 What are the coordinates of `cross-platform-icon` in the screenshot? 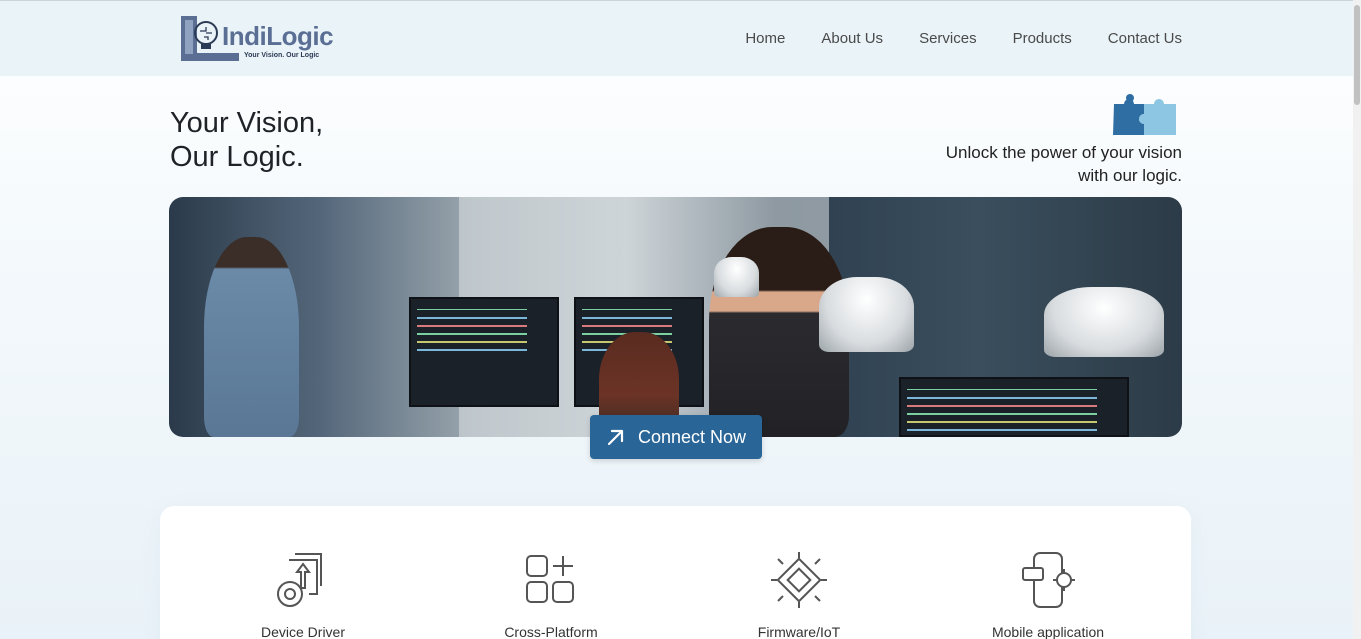 It's located at (550, 579).